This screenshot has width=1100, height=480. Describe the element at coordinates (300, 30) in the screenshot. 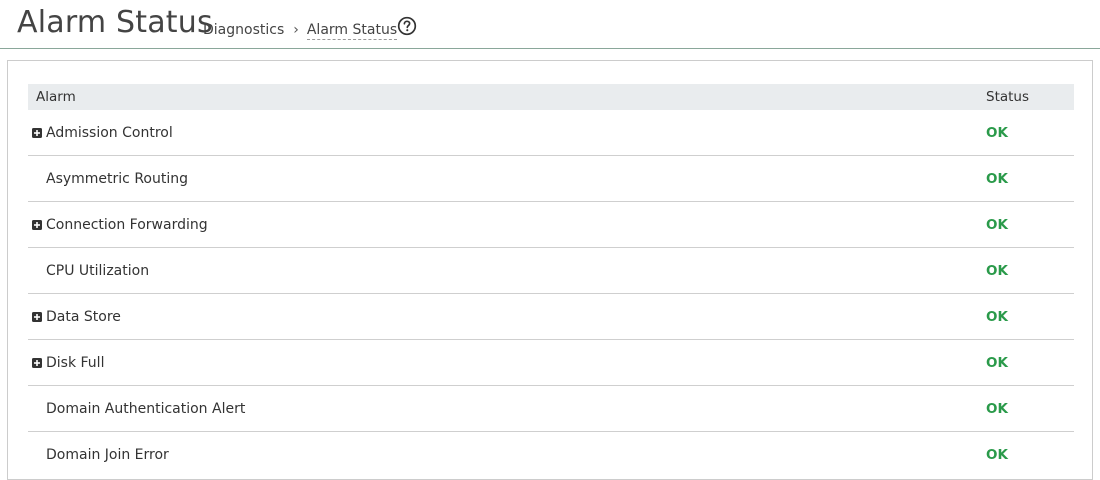

I see `breadcrumb: Diagnostics › Alarm Status` at that location.